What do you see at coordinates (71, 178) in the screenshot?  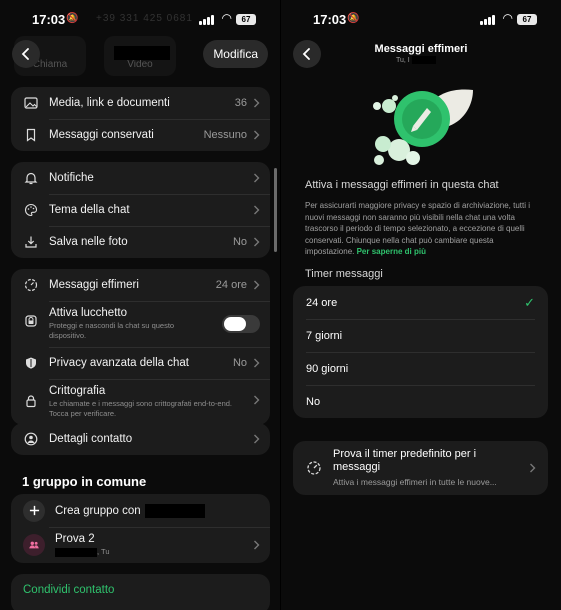 I see `notifications-label: Notifiche` at bounding box center [71, 178].